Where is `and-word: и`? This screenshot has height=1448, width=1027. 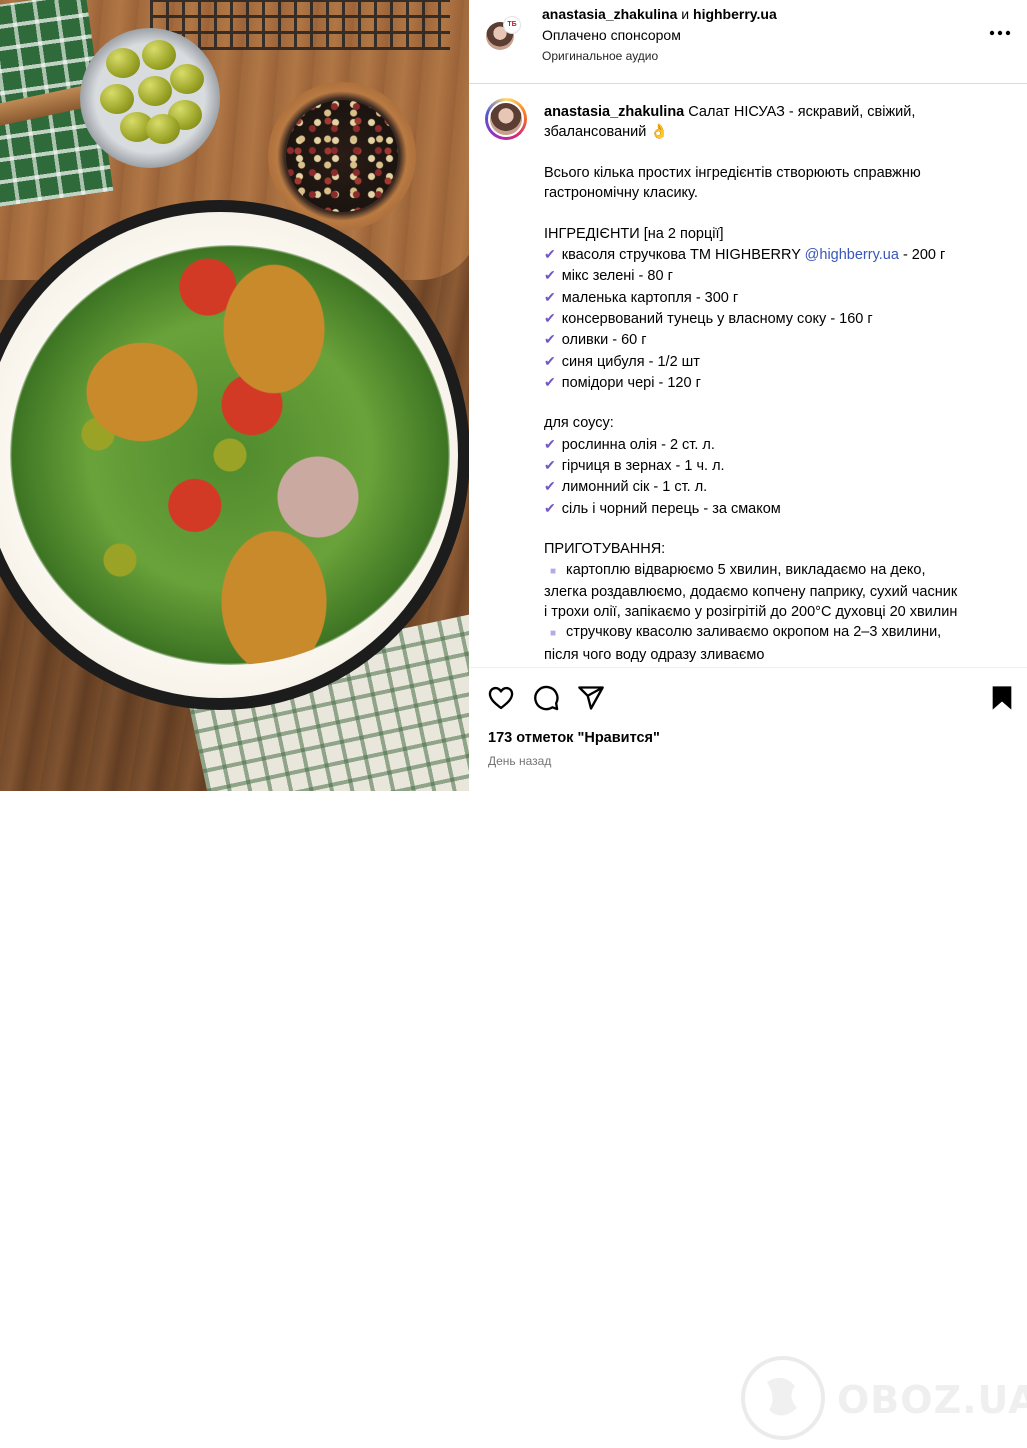 and-word: и is located at coordinates (685, 14).